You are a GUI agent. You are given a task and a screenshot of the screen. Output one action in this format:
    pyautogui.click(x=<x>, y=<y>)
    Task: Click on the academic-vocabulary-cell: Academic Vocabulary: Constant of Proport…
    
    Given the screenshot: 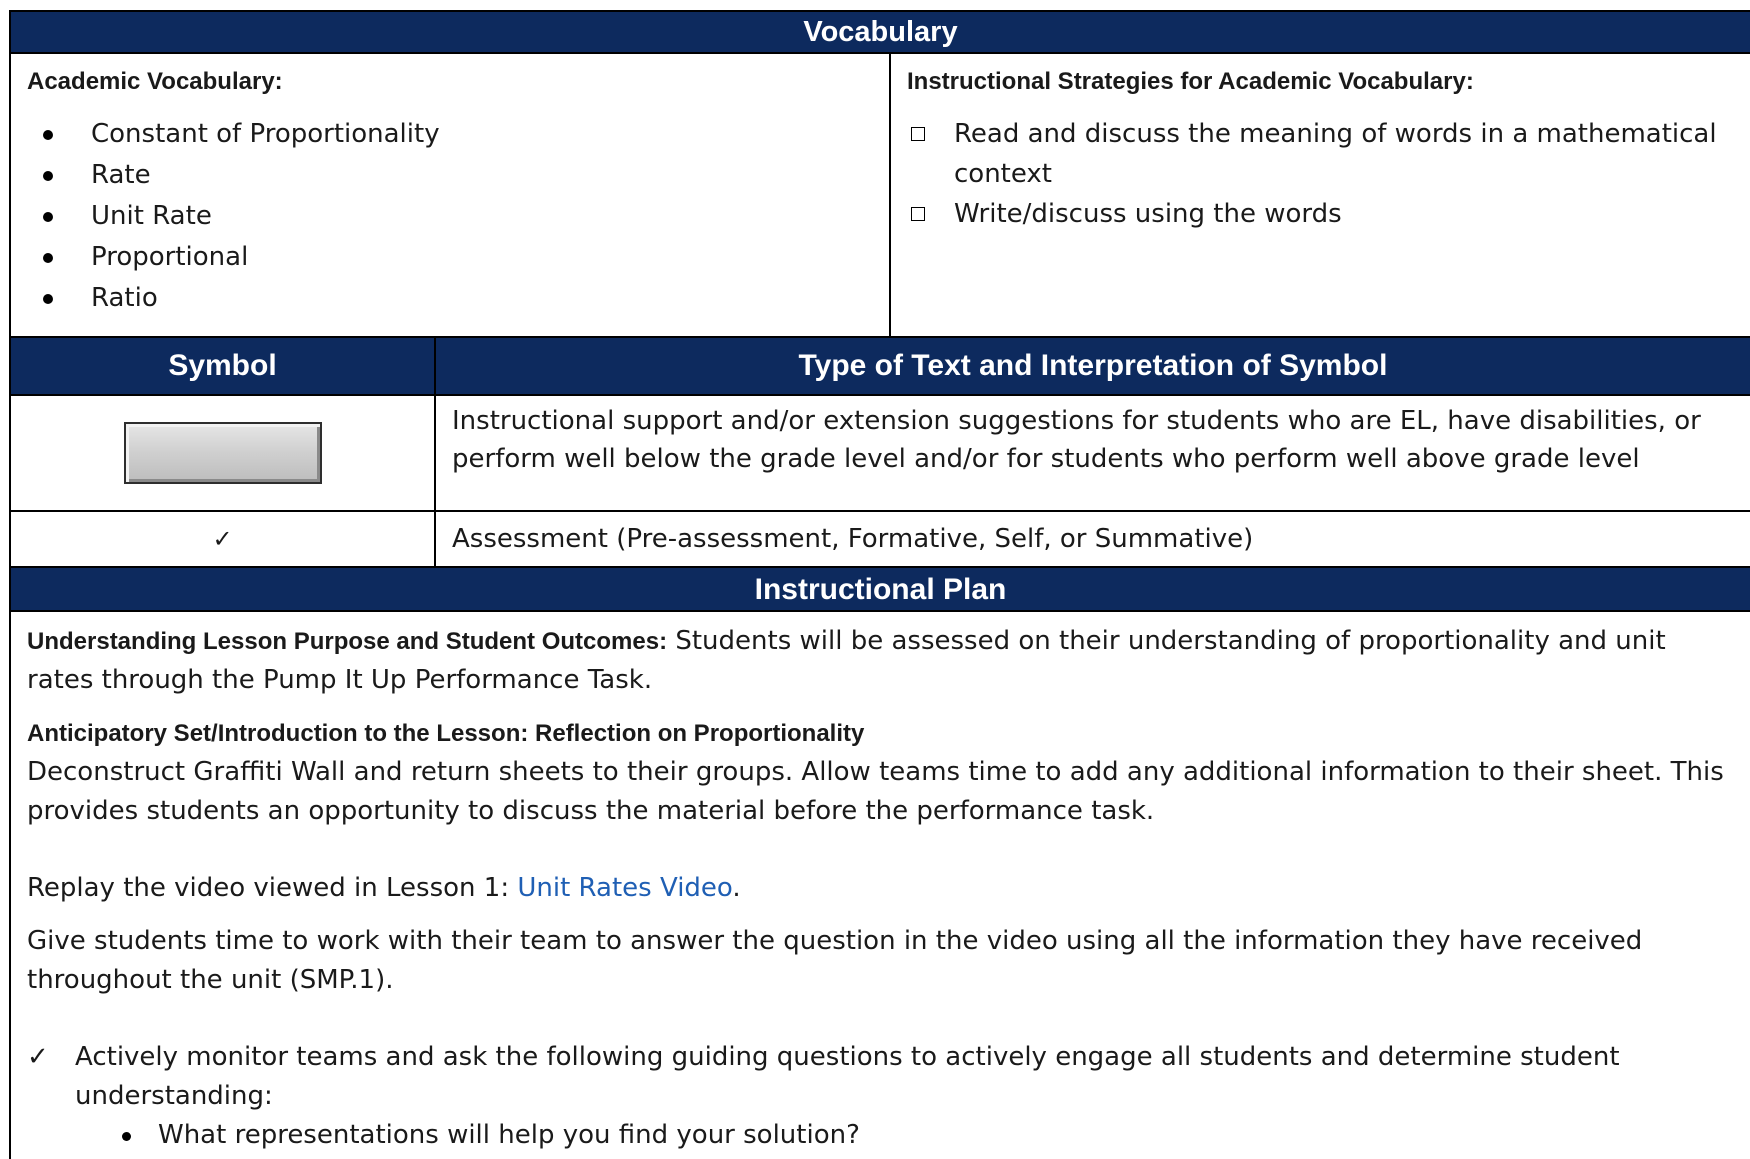 What is the action you would take?
    pyautogui.click(x=451, y=195)
    